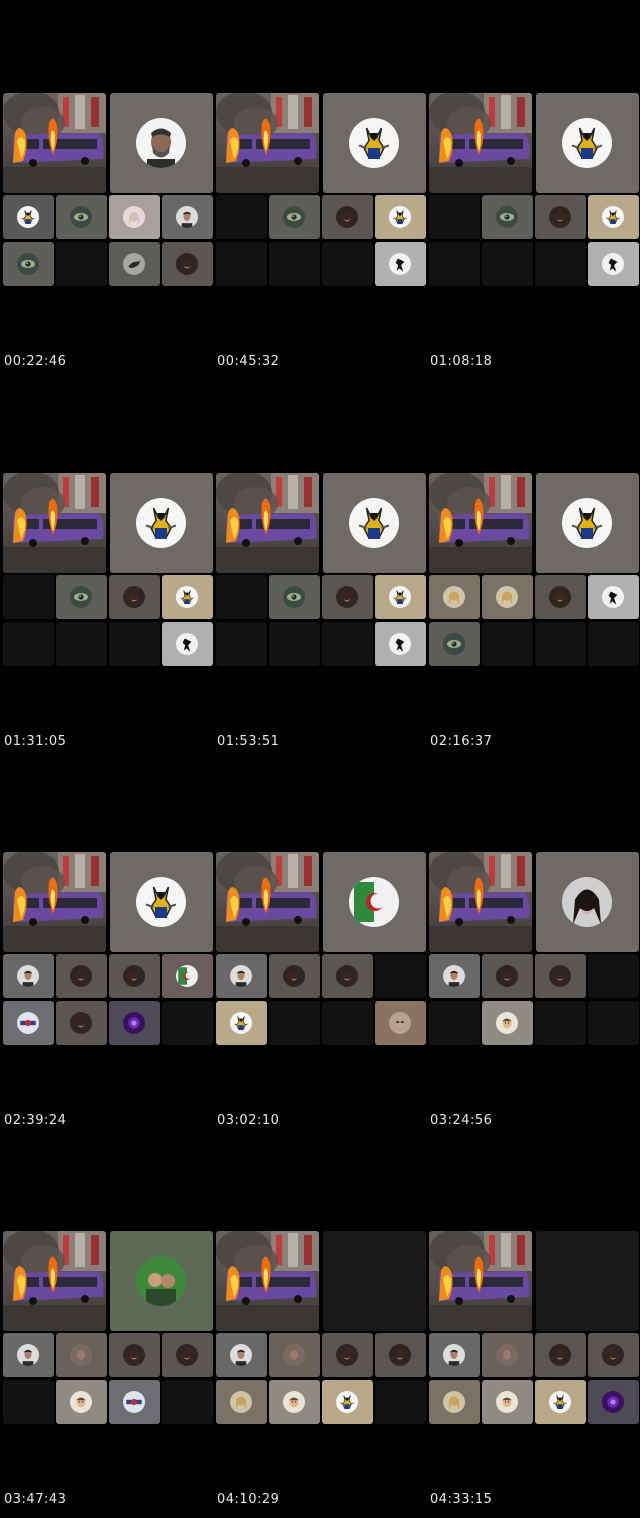  What do you see at coordinates (461, 1499) in the screenshot?
I see `timestamp-label: 04:33:15` at bounding box center [461, 1499].